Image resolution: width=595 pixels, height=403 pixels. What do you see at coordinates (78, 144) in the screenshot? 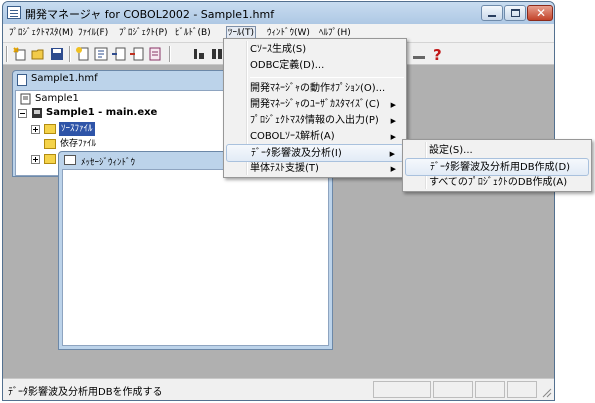
I see `tree-node-label: 依存ﾌｧｲﾙ` at bounding box center [78, 144].